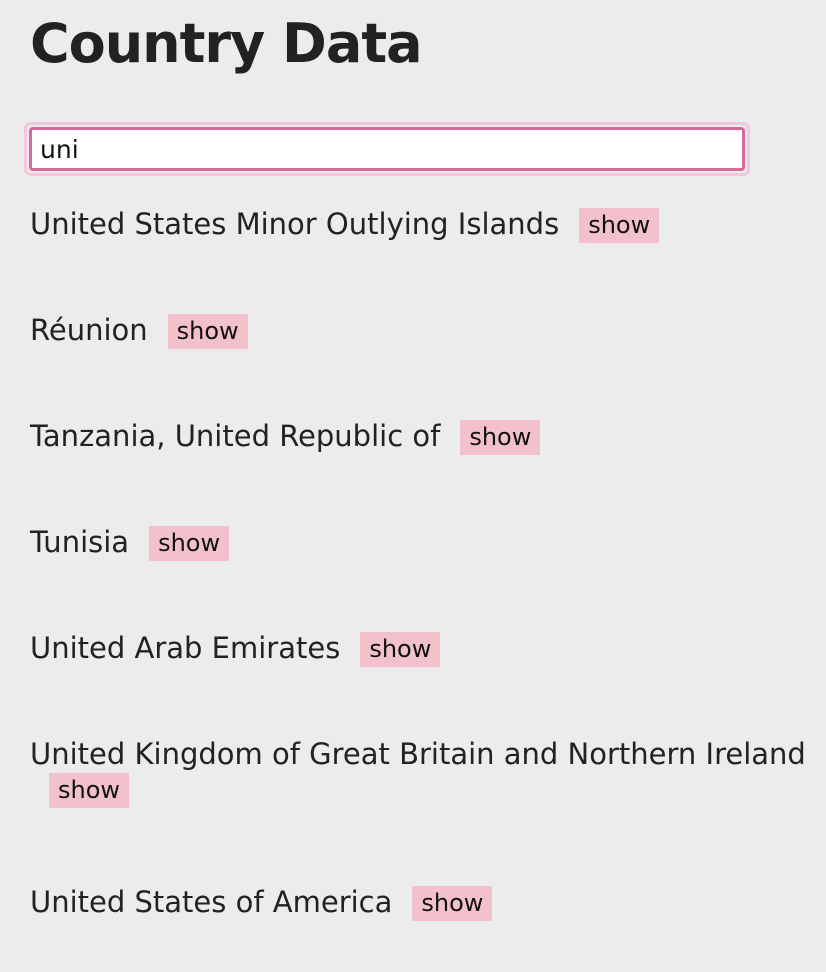  What do you see at coordinates (80, 542) in the screenshot?
I see `country-name: Tunisia` at bounding box center [80, 542].